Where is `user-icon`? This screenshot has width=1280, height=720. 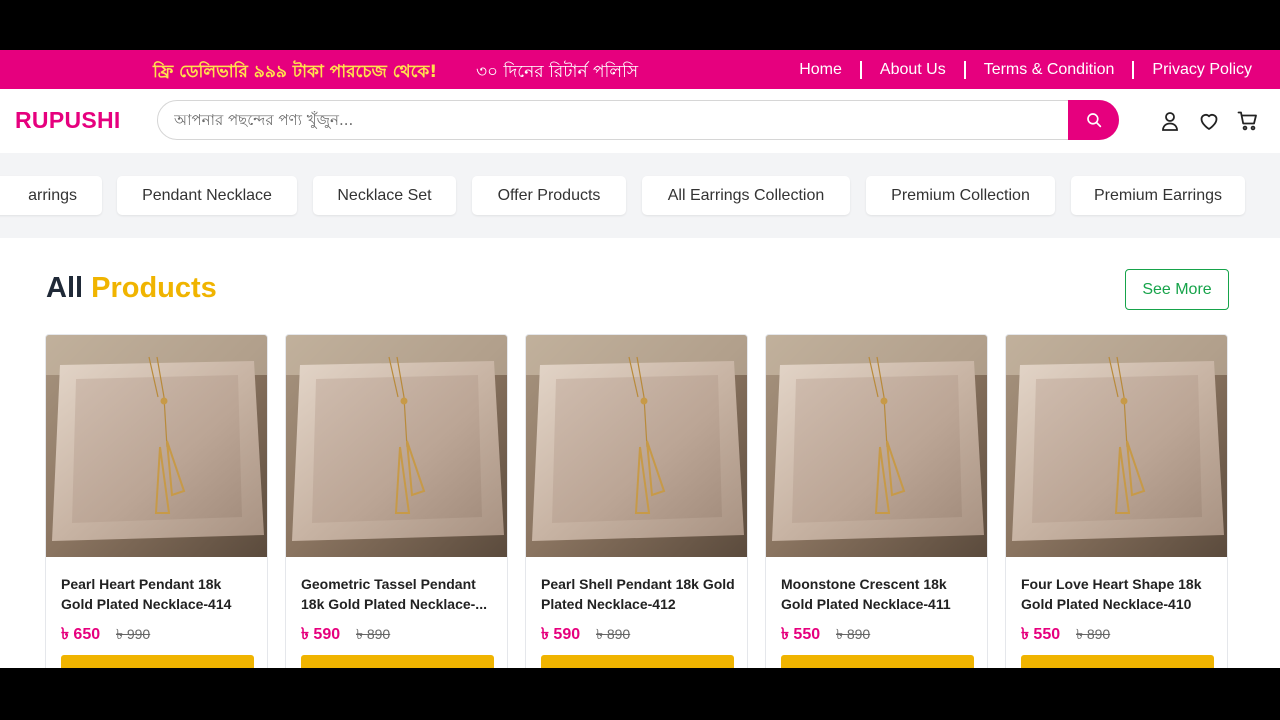 user-icon is located at coordinates (1170, 121).